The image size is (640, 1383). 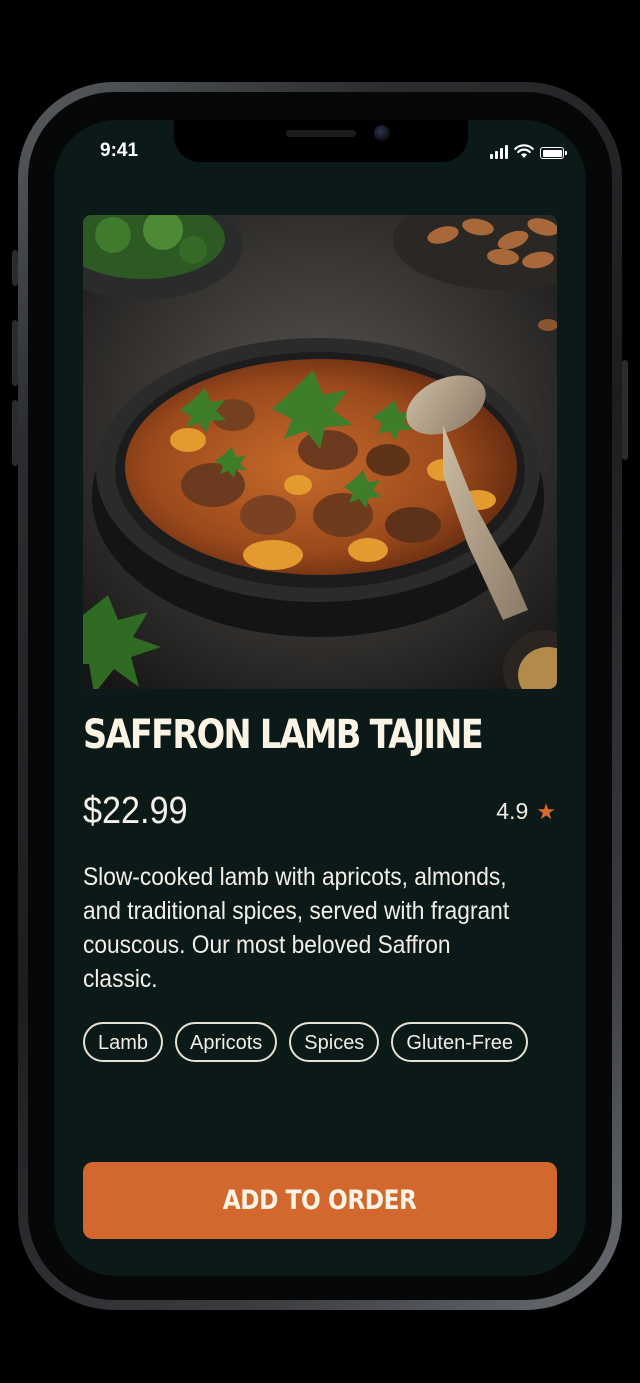 I want to click on rating: 4.9 ★, so click(x=526, y=811).